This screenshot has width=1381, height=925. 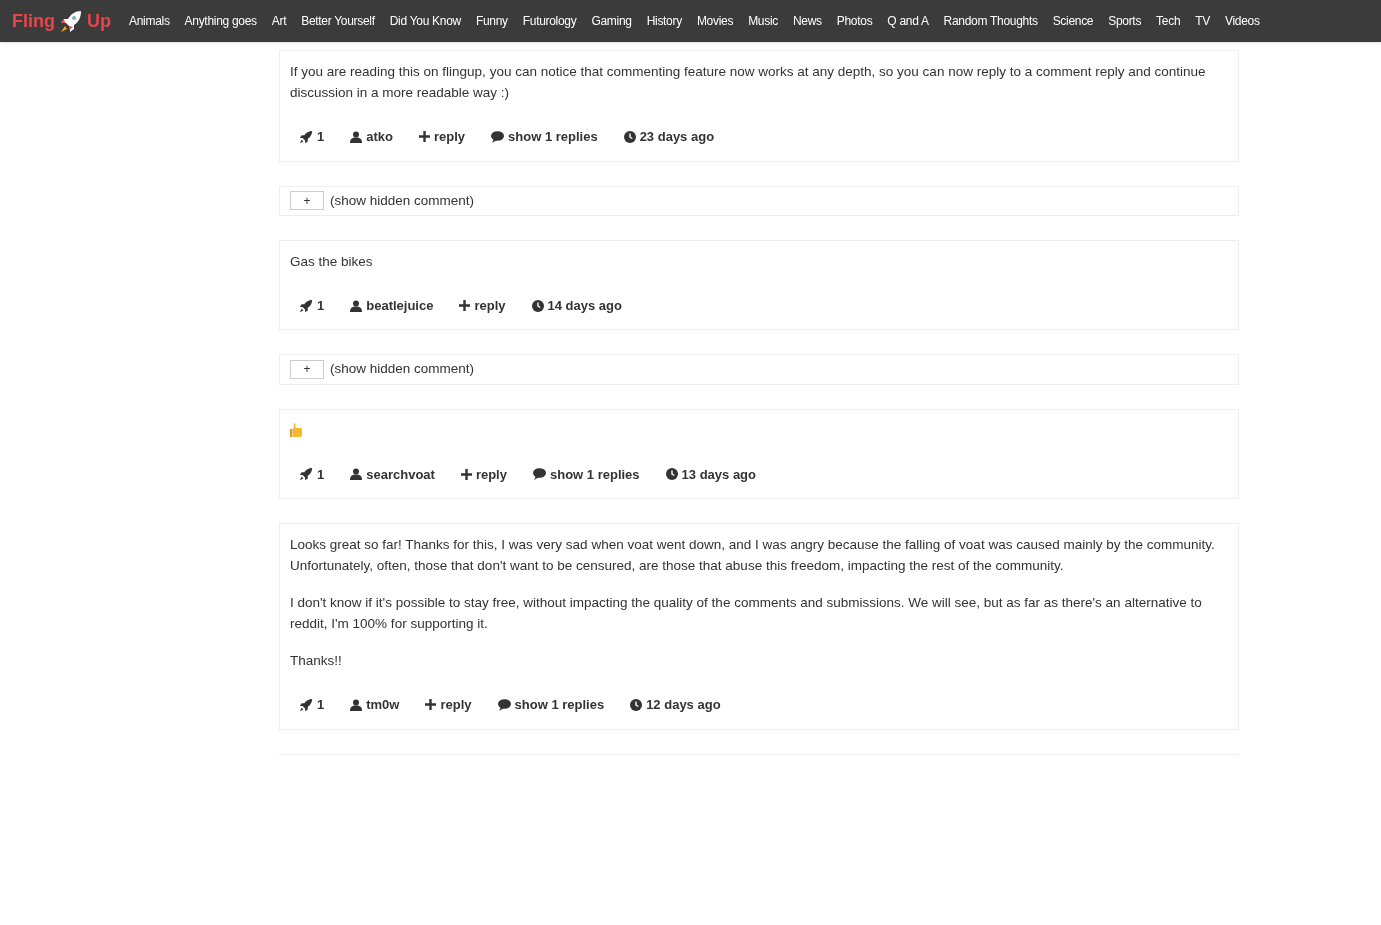 I want to click on category-link: Sports, so click(x=1125, y=21).